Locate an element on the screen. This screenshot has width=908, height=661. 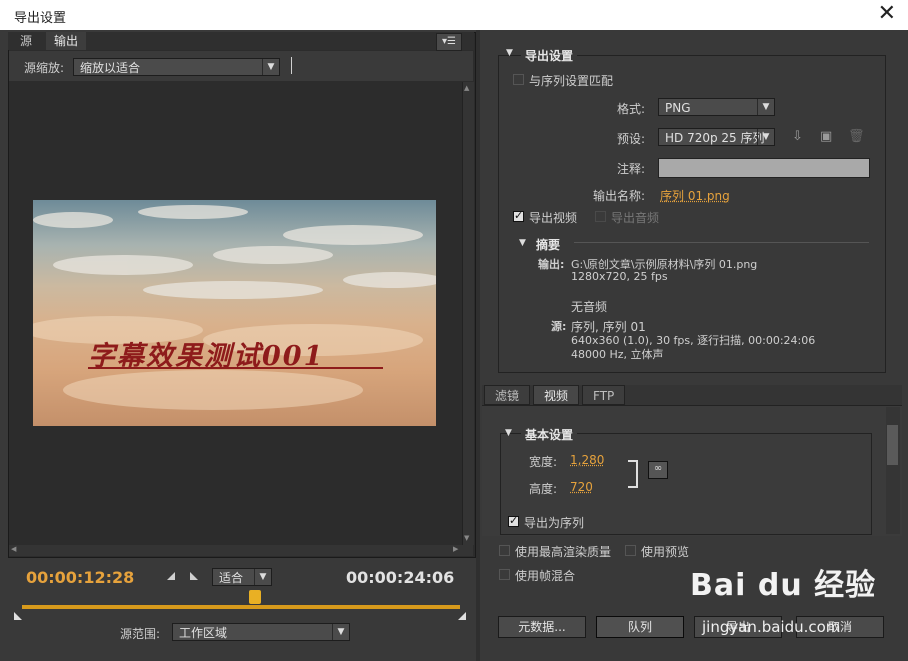
export-audio-label: 导出音频 is located at coordinates (635, 218).